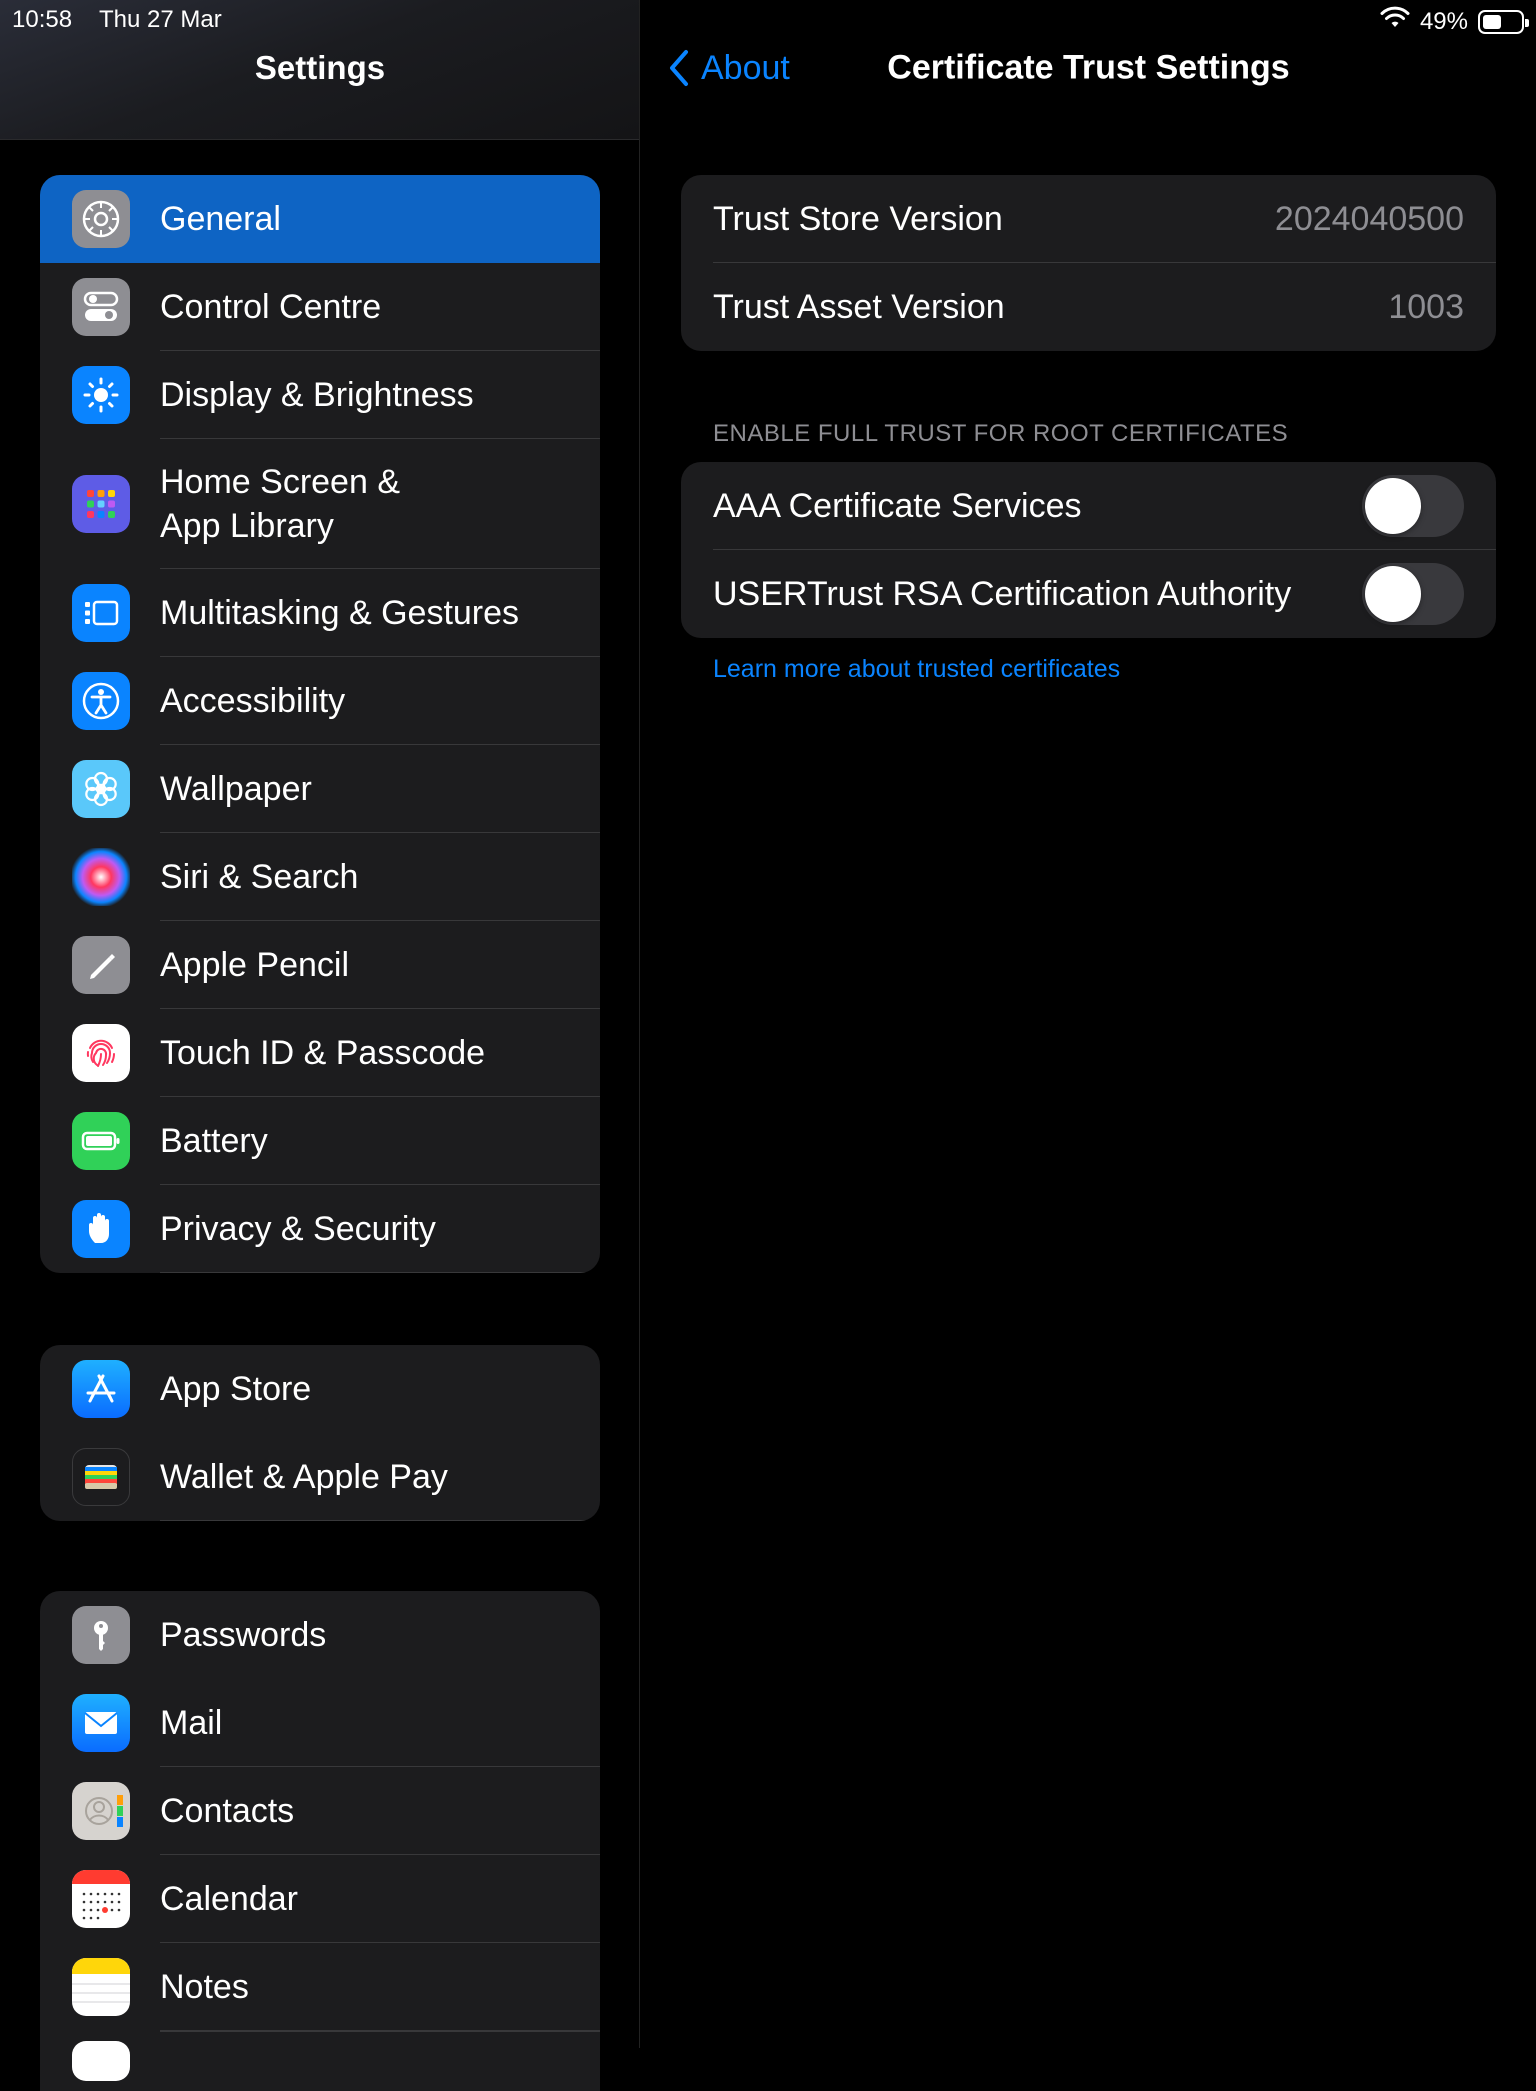  What do you see at coordinates (320, 1811) in the screenshot?
I see `sidebar-item-contacts: Contacts` at bounding box center [320, 1811].